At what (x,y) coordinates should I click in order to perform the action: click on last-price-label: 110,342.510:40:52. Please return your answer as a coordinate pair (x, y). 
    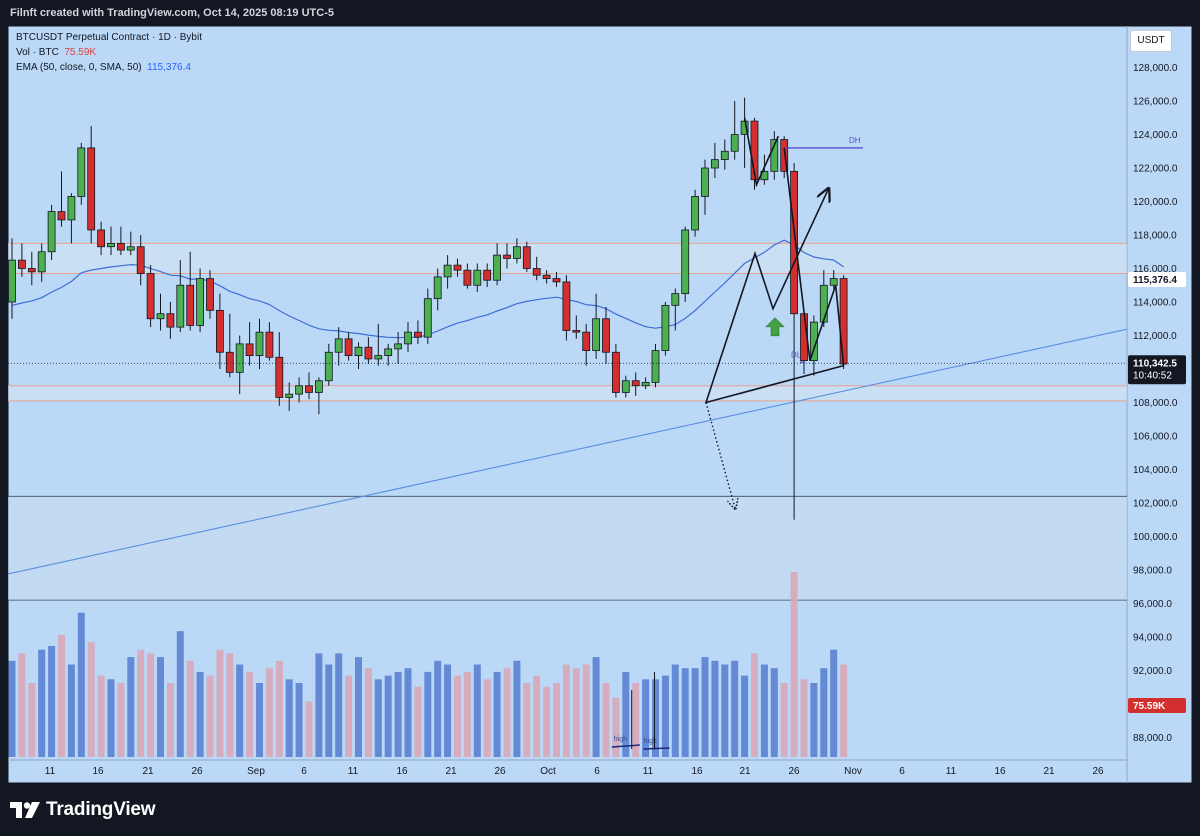
    Looking at the image, I should click on (1157, 370).